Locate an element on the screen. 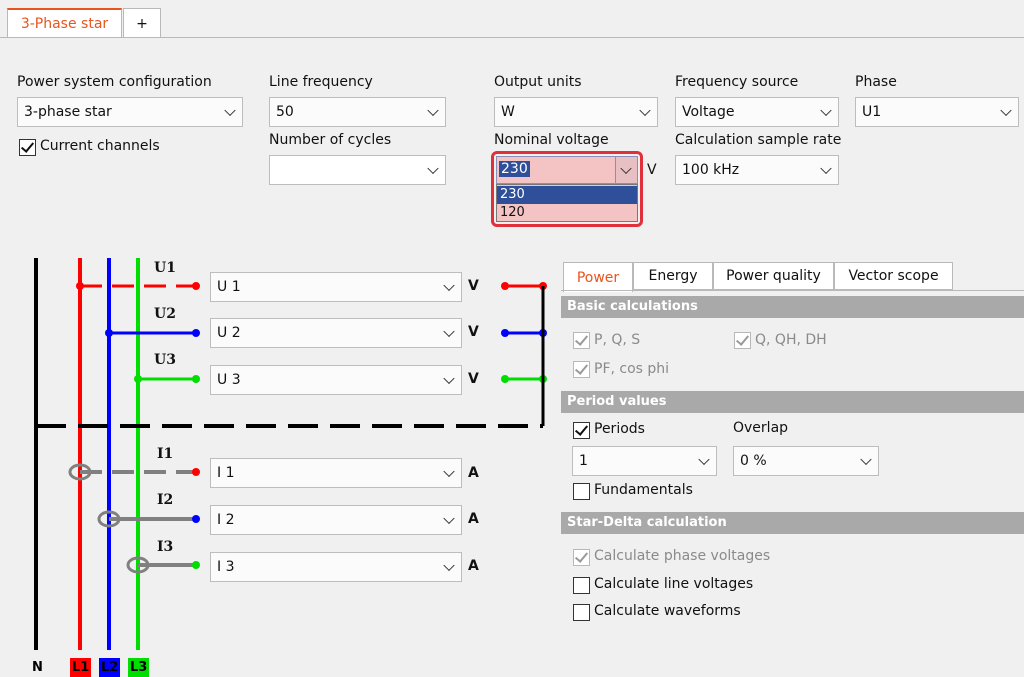  nominal-voltage-dropdown-button is located at coordinates (626, 170).